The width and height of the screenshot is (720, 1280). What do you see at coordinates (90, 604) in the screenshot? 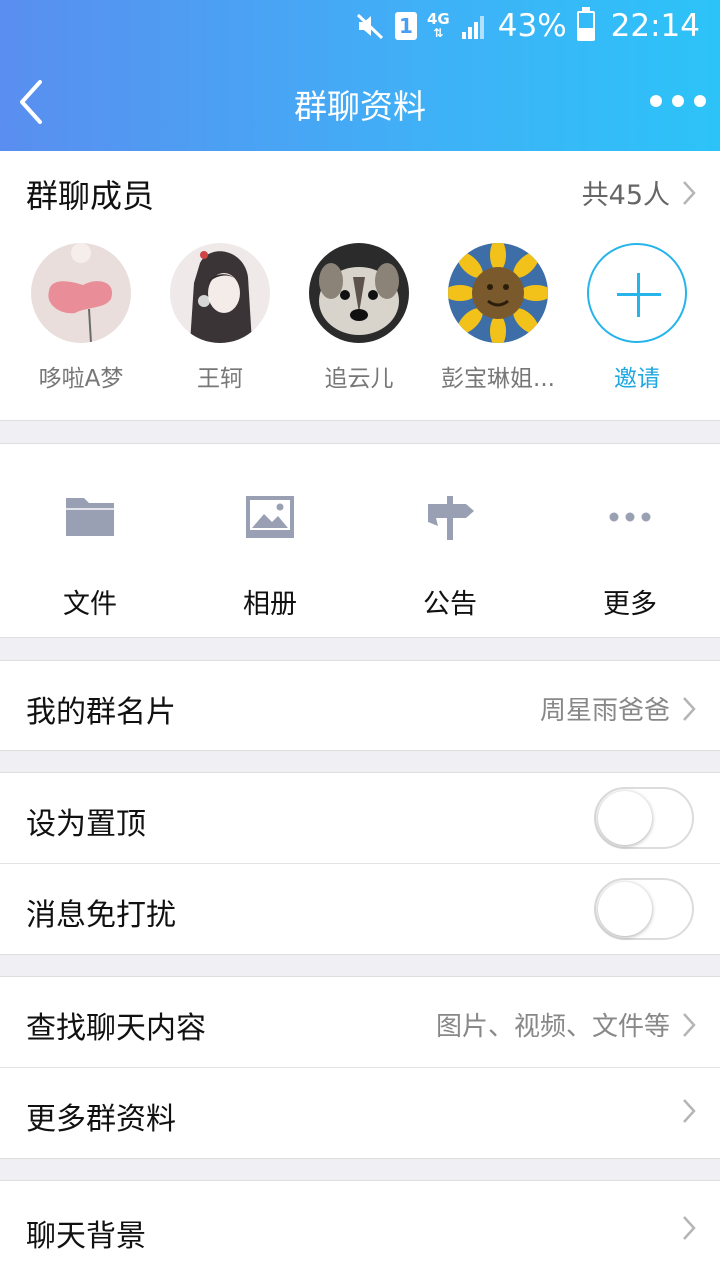
I see `files-label: 文件` at bounding box center [90, 604].